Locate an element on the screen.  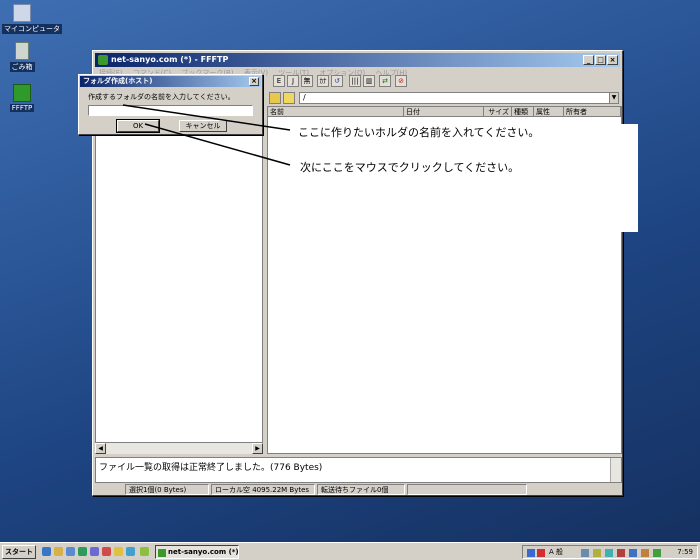
taskbar: スタート net-sanyo.com (*) -... A 般 7:59 is located at coordinates (350, 551).